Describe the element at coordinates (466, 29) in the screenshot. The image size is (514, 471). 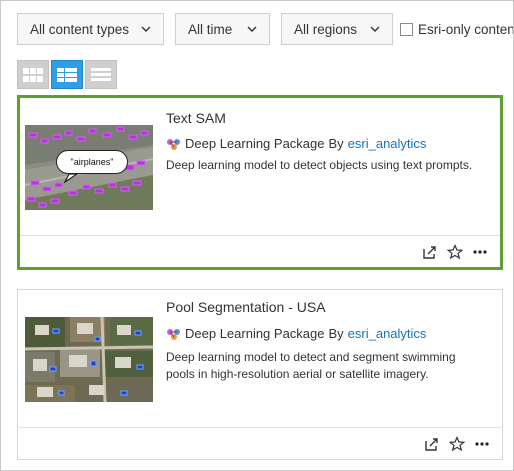
I see `esri-only-label: Esri-only content` at that location.